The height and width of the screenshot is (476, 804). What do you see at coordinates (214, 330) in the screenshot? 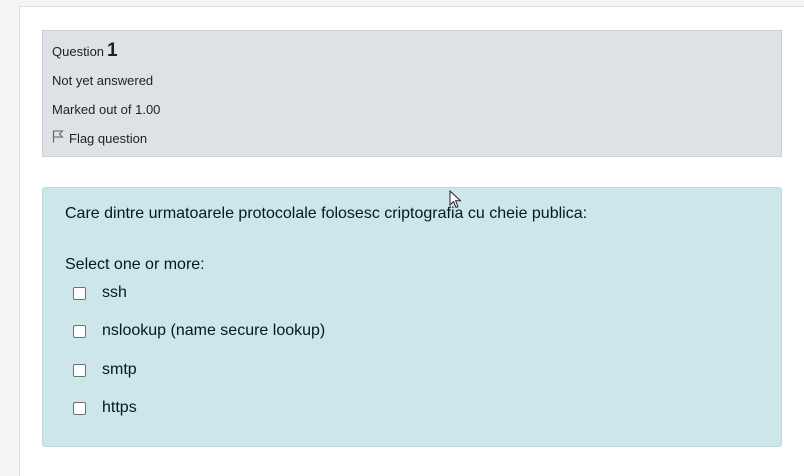
I see `option-label: nslookup (name secure lookup)` at bounding box center [214, 330].